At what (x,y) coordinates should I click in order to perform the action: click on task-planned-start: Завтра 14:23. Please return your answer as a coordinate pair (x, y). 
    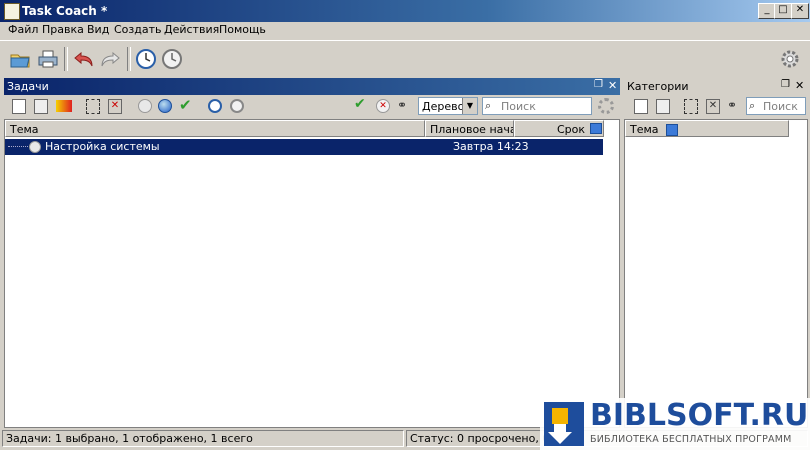
    Looking at the image, I should click on (491, 146).